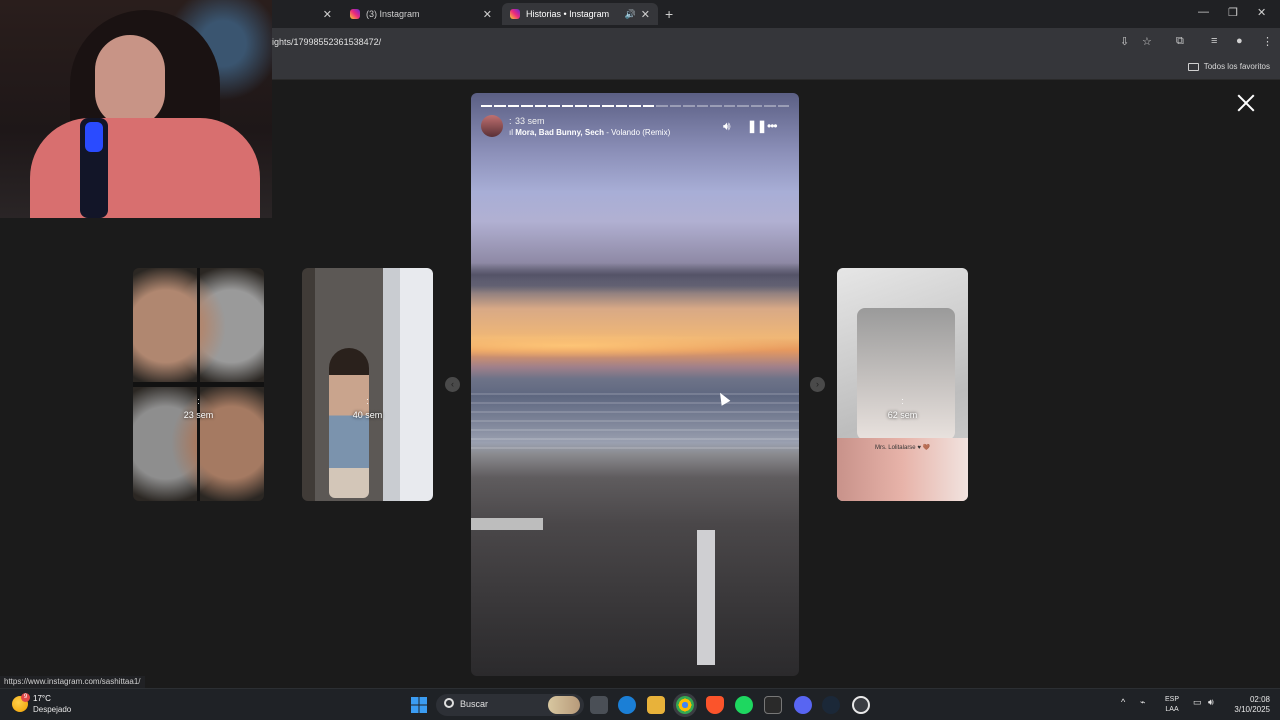 The image size is (1280, 720). I want to click on clock: 02:08 3/10/2025, so click(1249, 705).